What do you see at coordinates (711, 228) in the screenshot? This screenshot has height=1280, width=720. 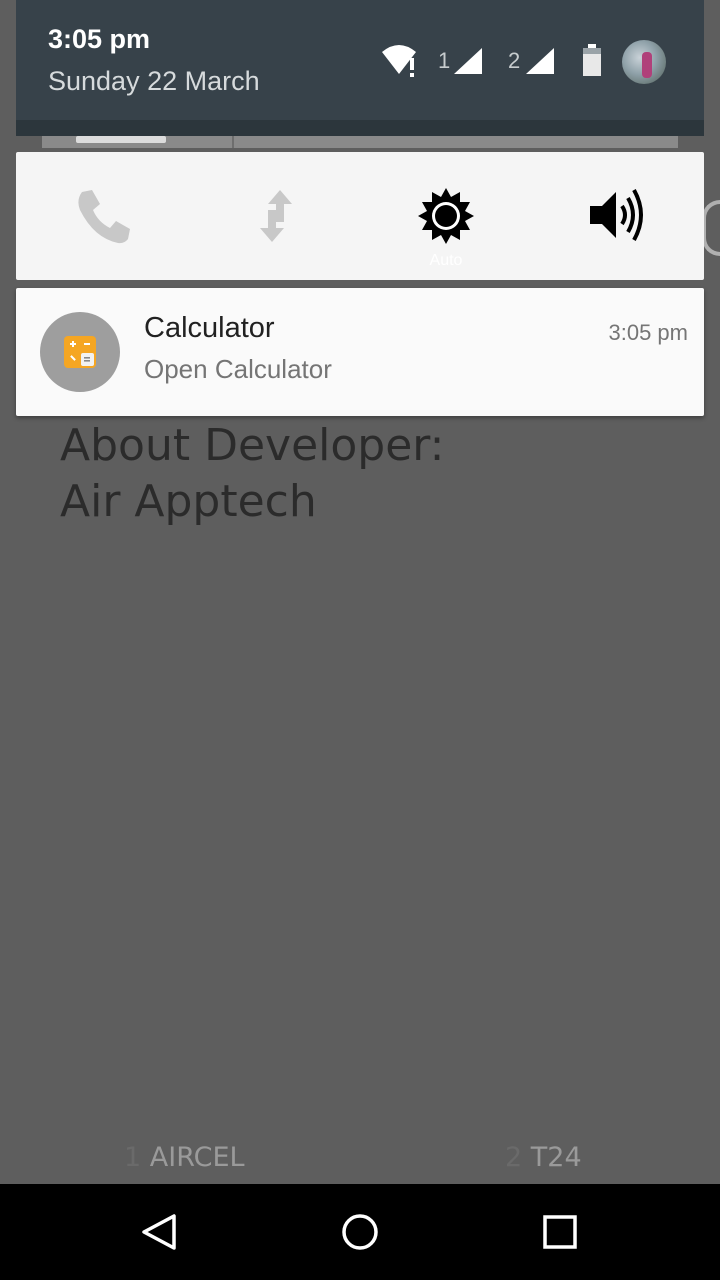 I see `background-edge-fragment` at bounding box center [711, 228].